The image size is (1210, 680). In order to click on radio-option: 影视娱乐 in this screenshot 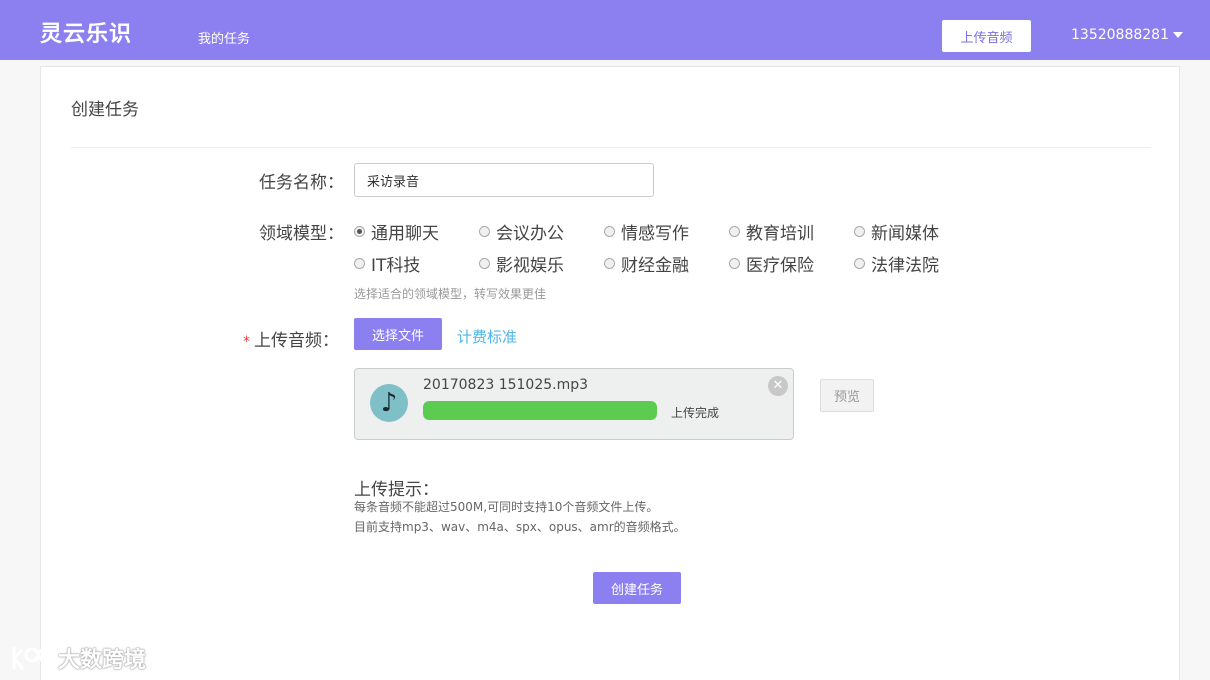, I will do `click(521, 263)`.